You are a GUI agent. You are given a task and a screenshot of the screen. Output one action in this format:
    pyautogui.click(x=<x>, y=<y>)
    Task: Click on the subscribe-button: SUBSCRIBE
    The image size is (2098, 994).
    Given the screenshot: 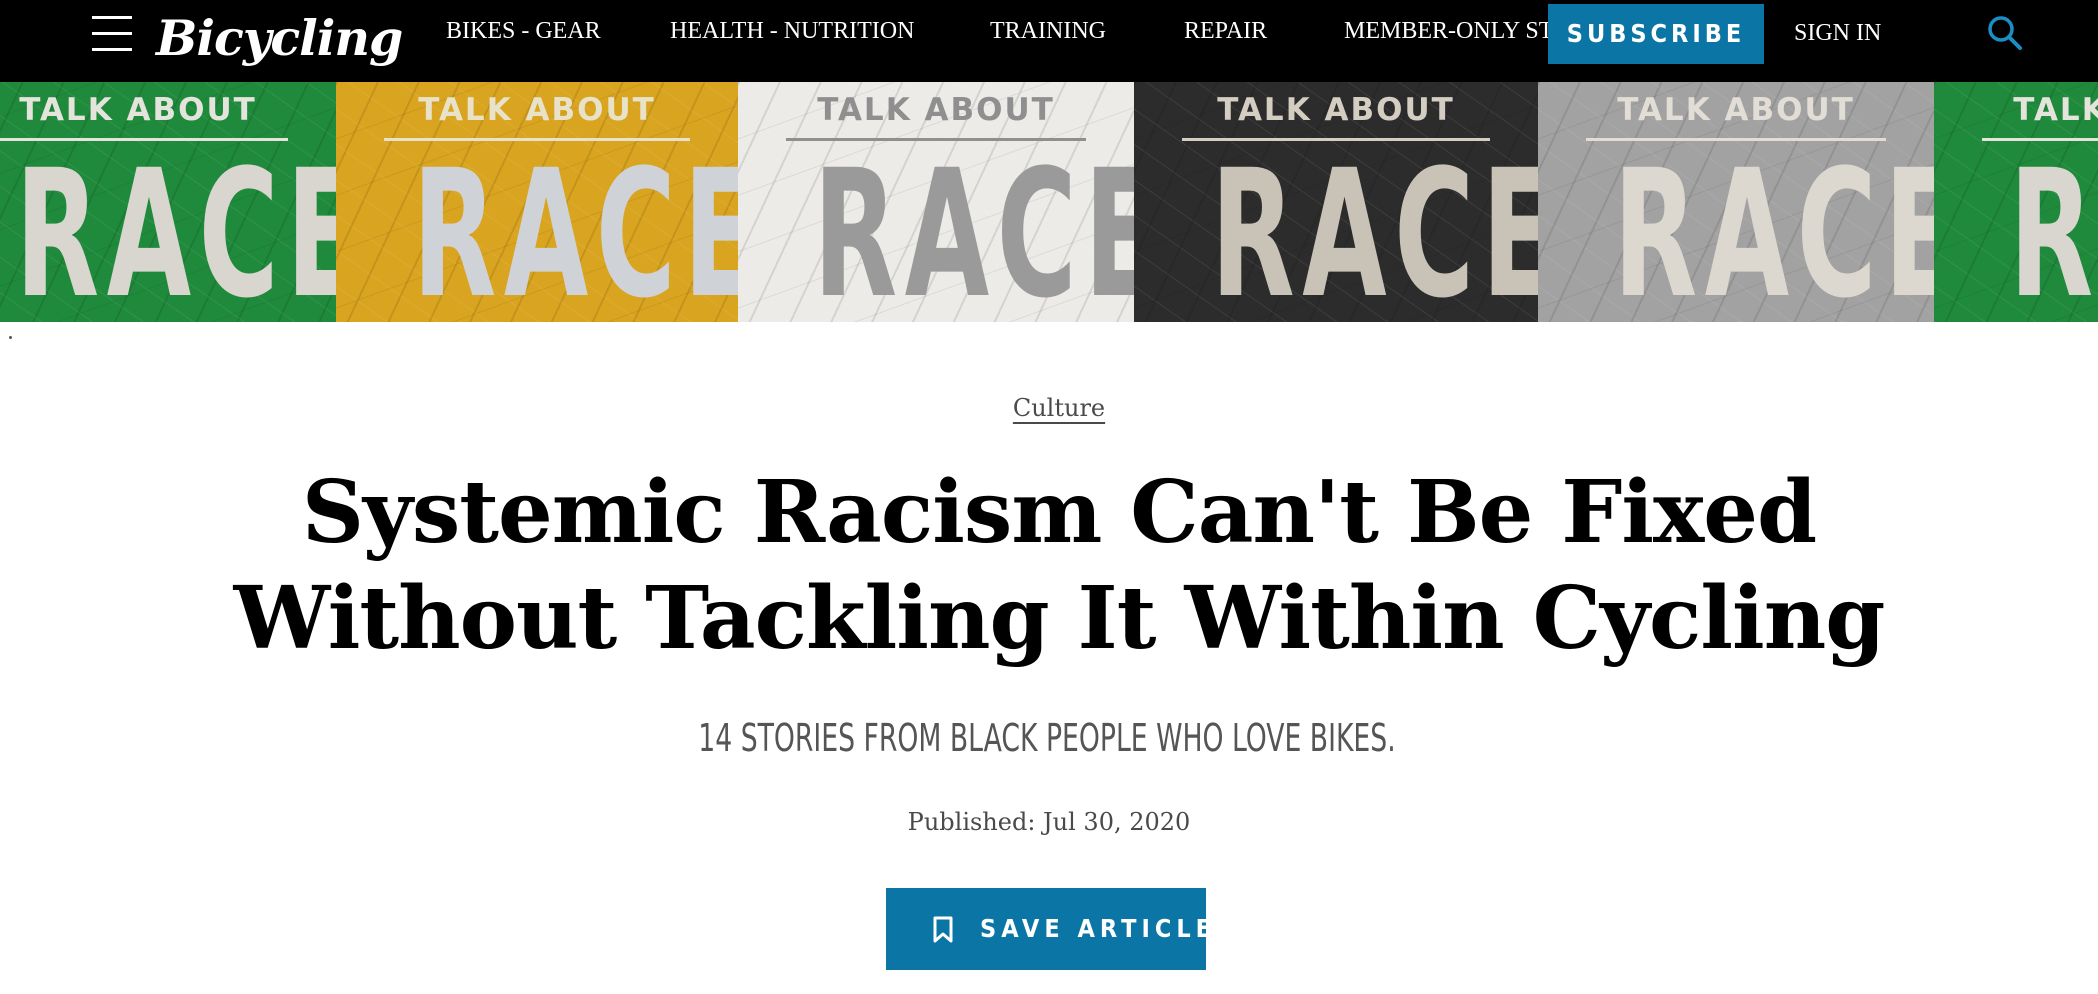 What is the action you would take?
    pyautogui.click(x=1656, y=34)
    